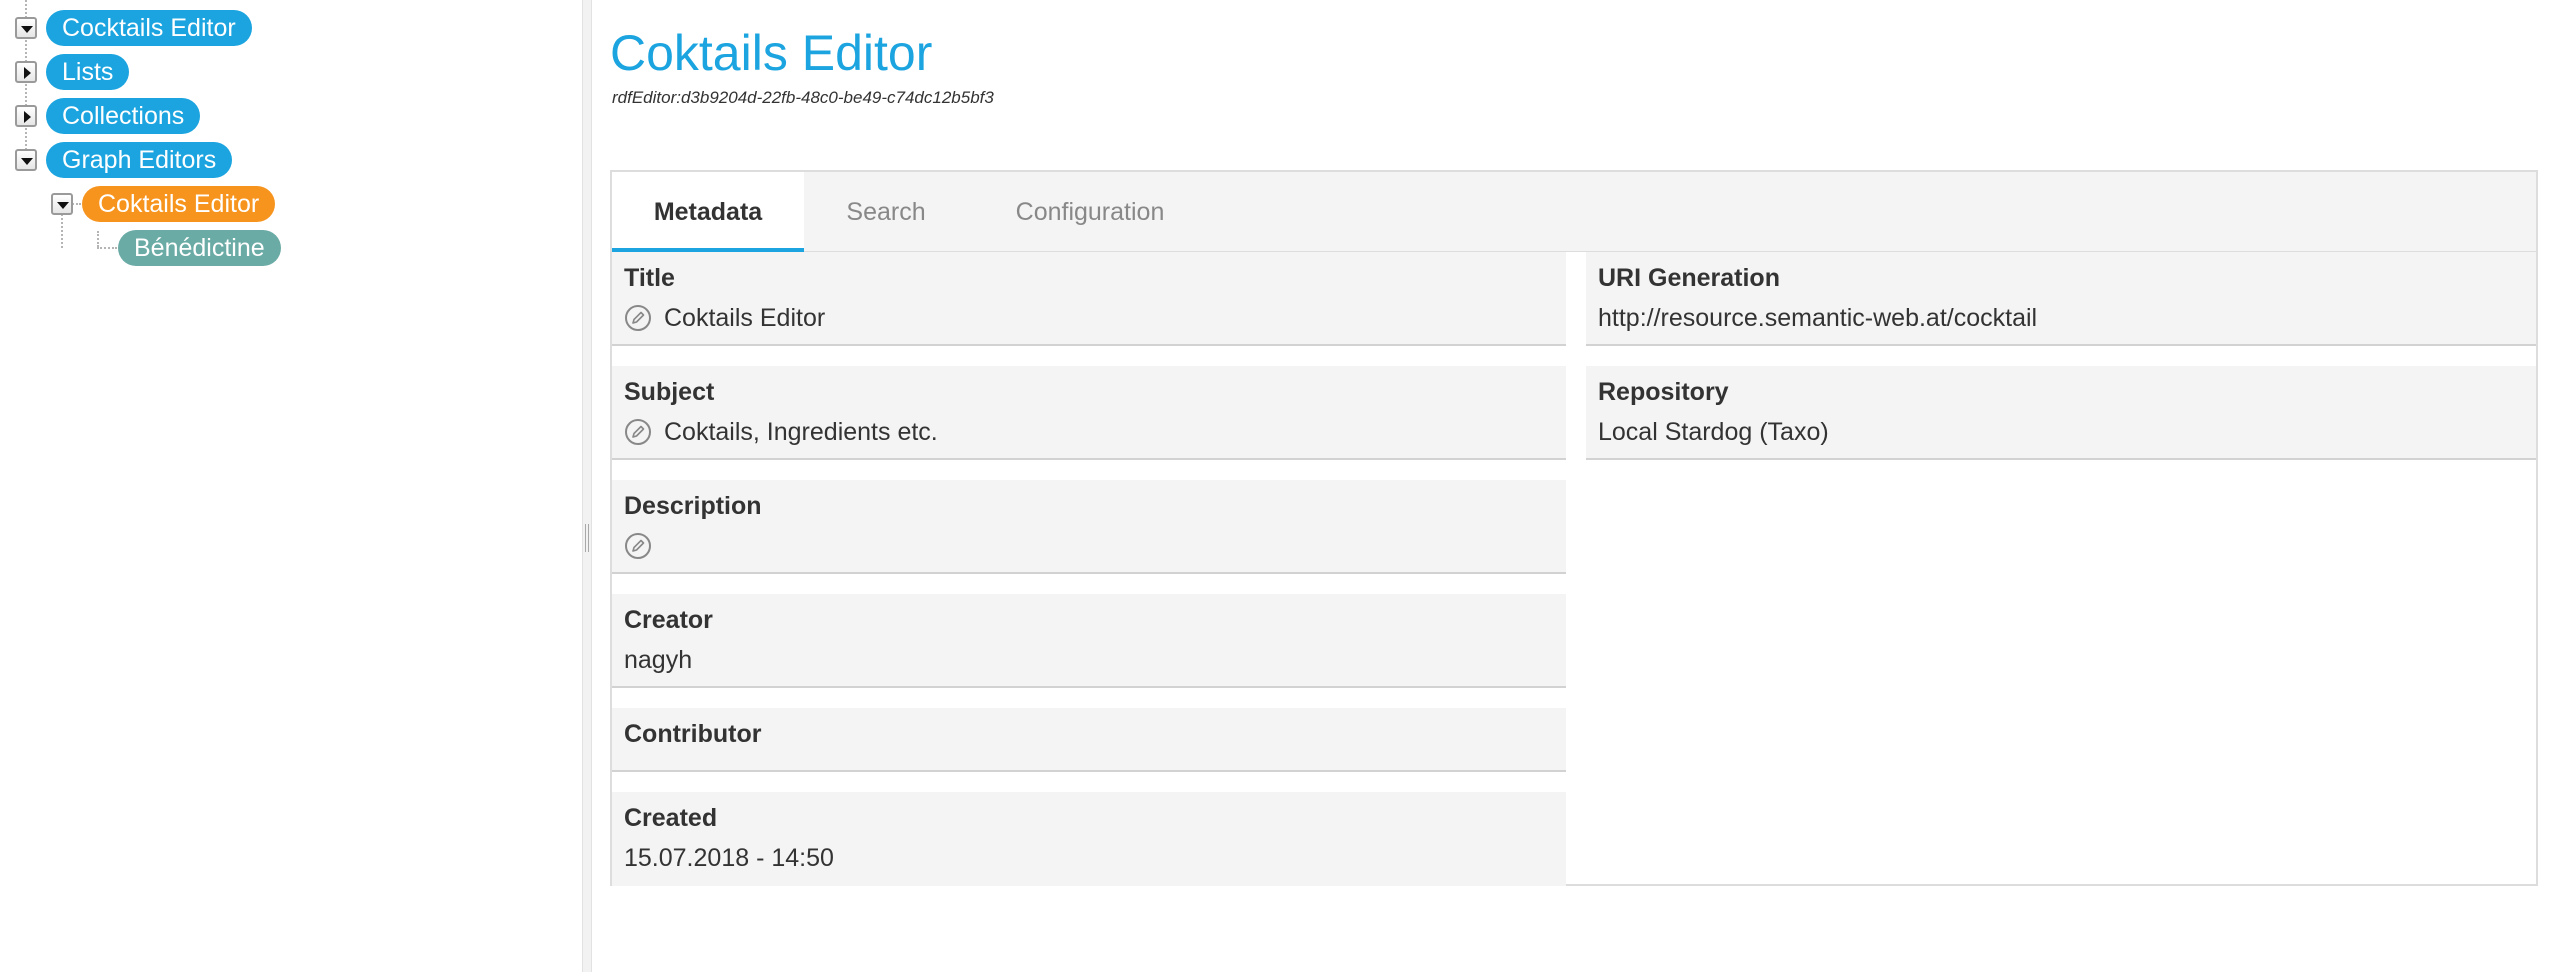 This screenshot has height=972, width=2560. What do you see at coordinates (88, 72) in the screenshot?
I see `tree-node-lists: Lists` at bounding box center [88, 72].